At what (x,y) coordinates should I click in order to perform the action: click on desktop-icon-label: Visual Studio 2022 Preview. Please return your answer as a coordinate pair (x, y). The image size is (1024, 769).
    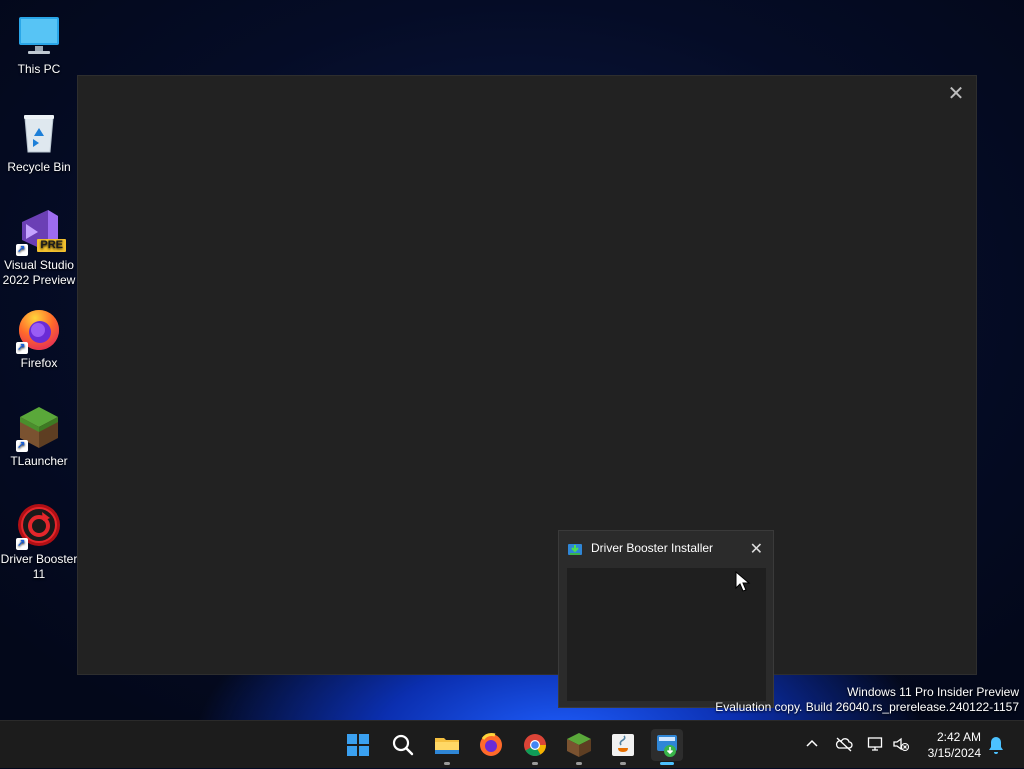
    Looking at the image, I should click on (39, 272).